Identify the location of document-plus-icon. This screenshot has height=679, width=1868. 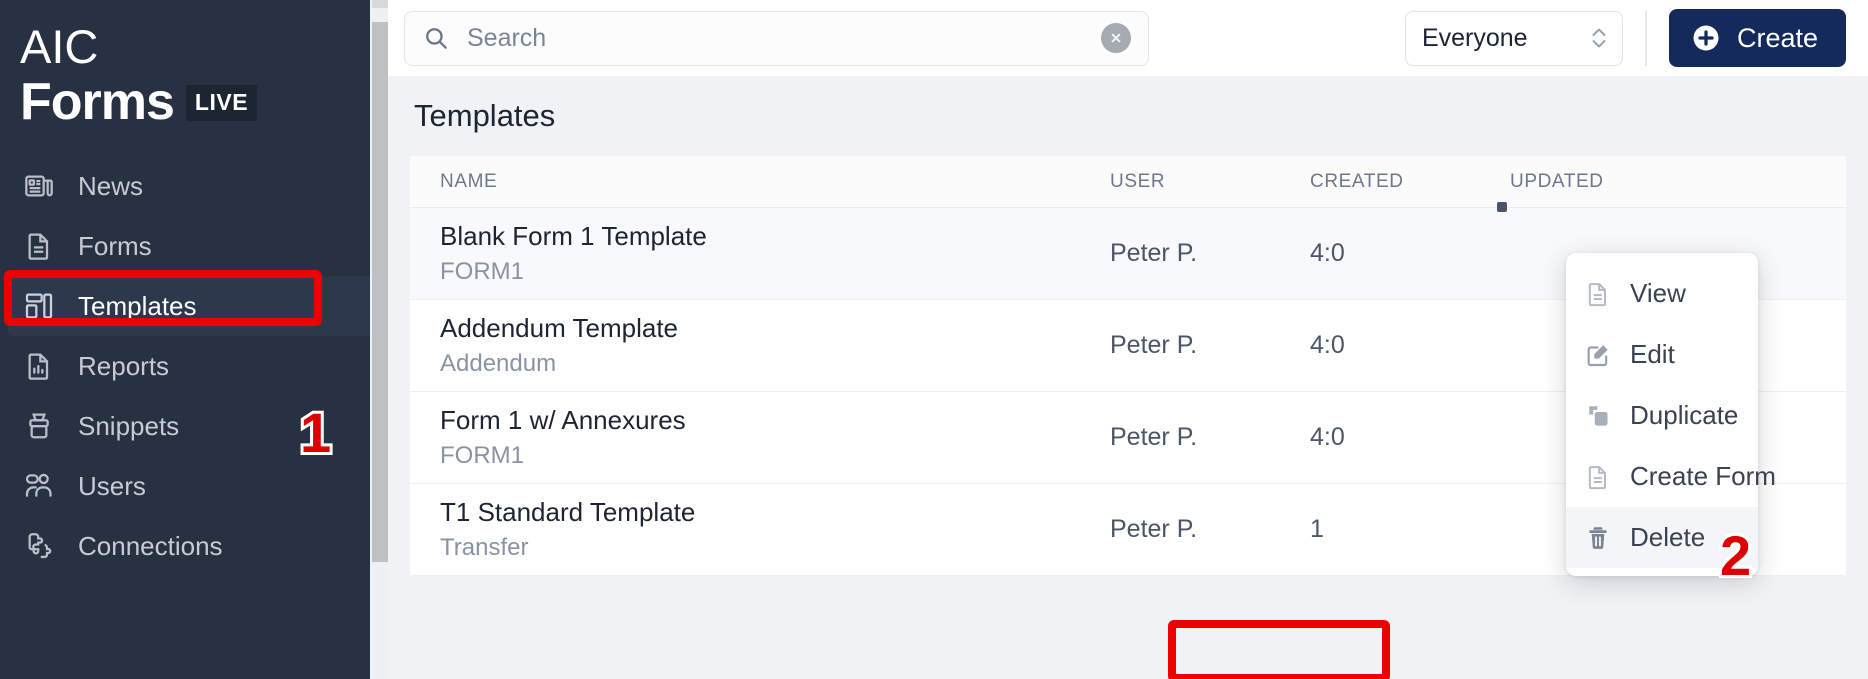
(1598, 477).